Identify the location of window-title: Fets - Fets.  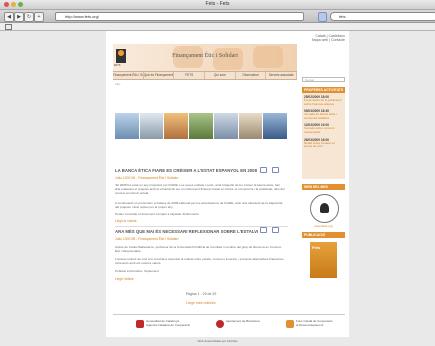
(217, 4).